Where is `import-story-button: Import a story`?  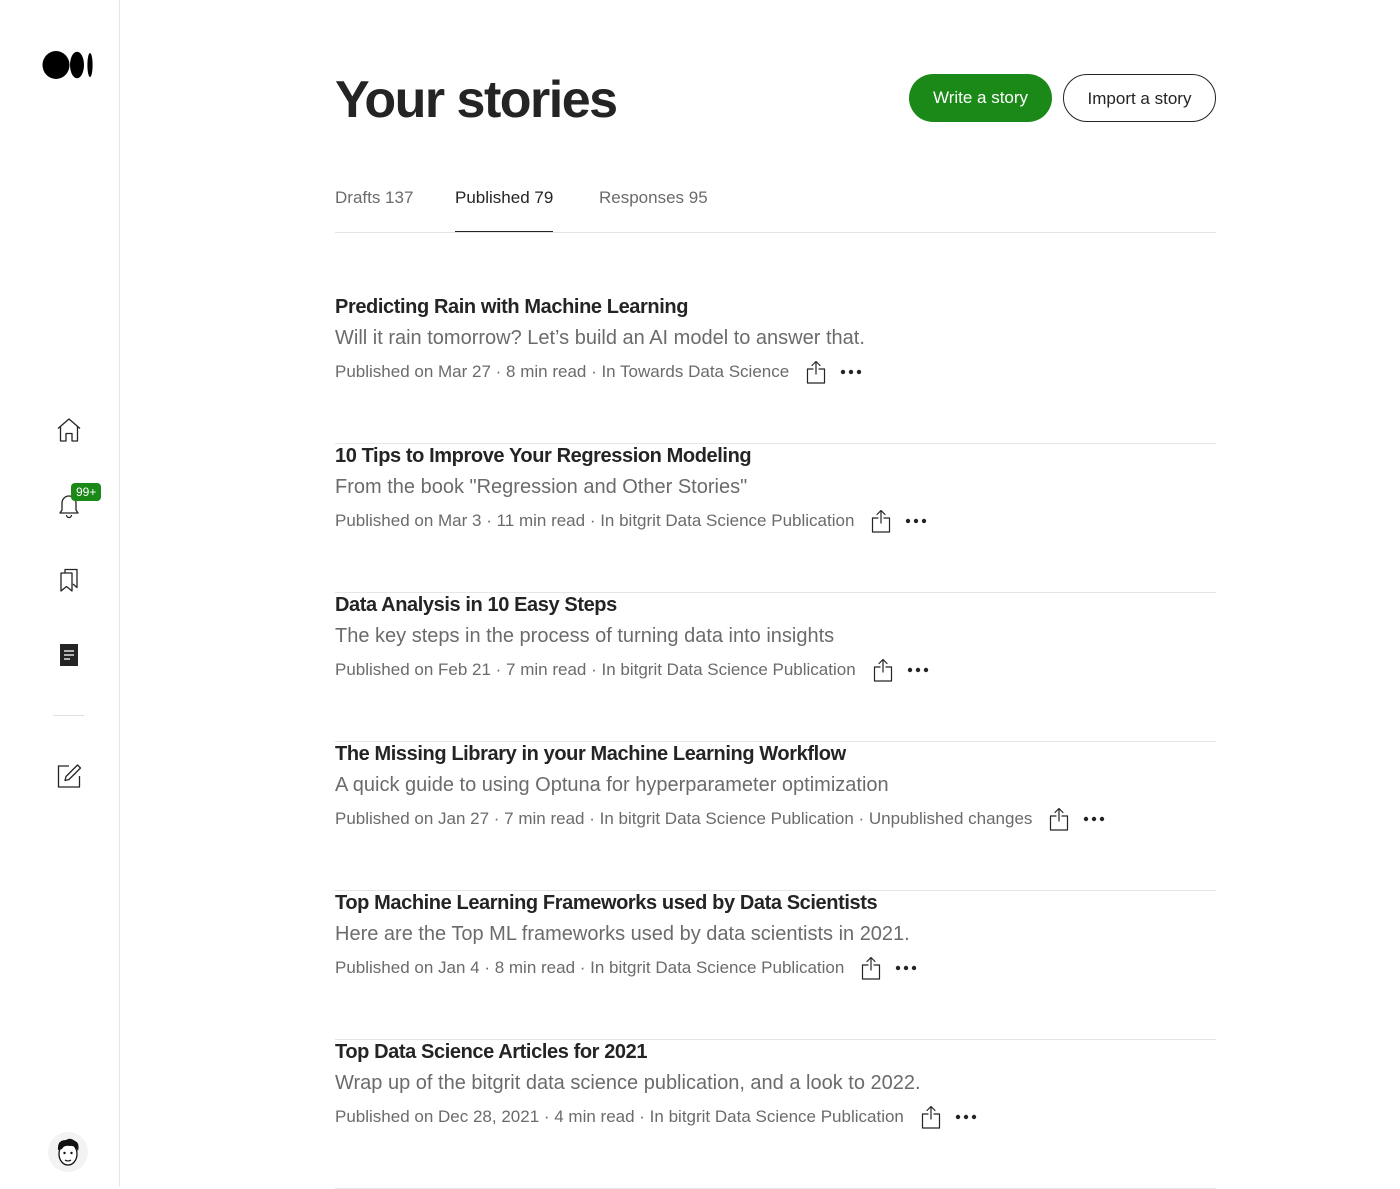 import-story-button: Import a story is located at coordinates (1139, 98).